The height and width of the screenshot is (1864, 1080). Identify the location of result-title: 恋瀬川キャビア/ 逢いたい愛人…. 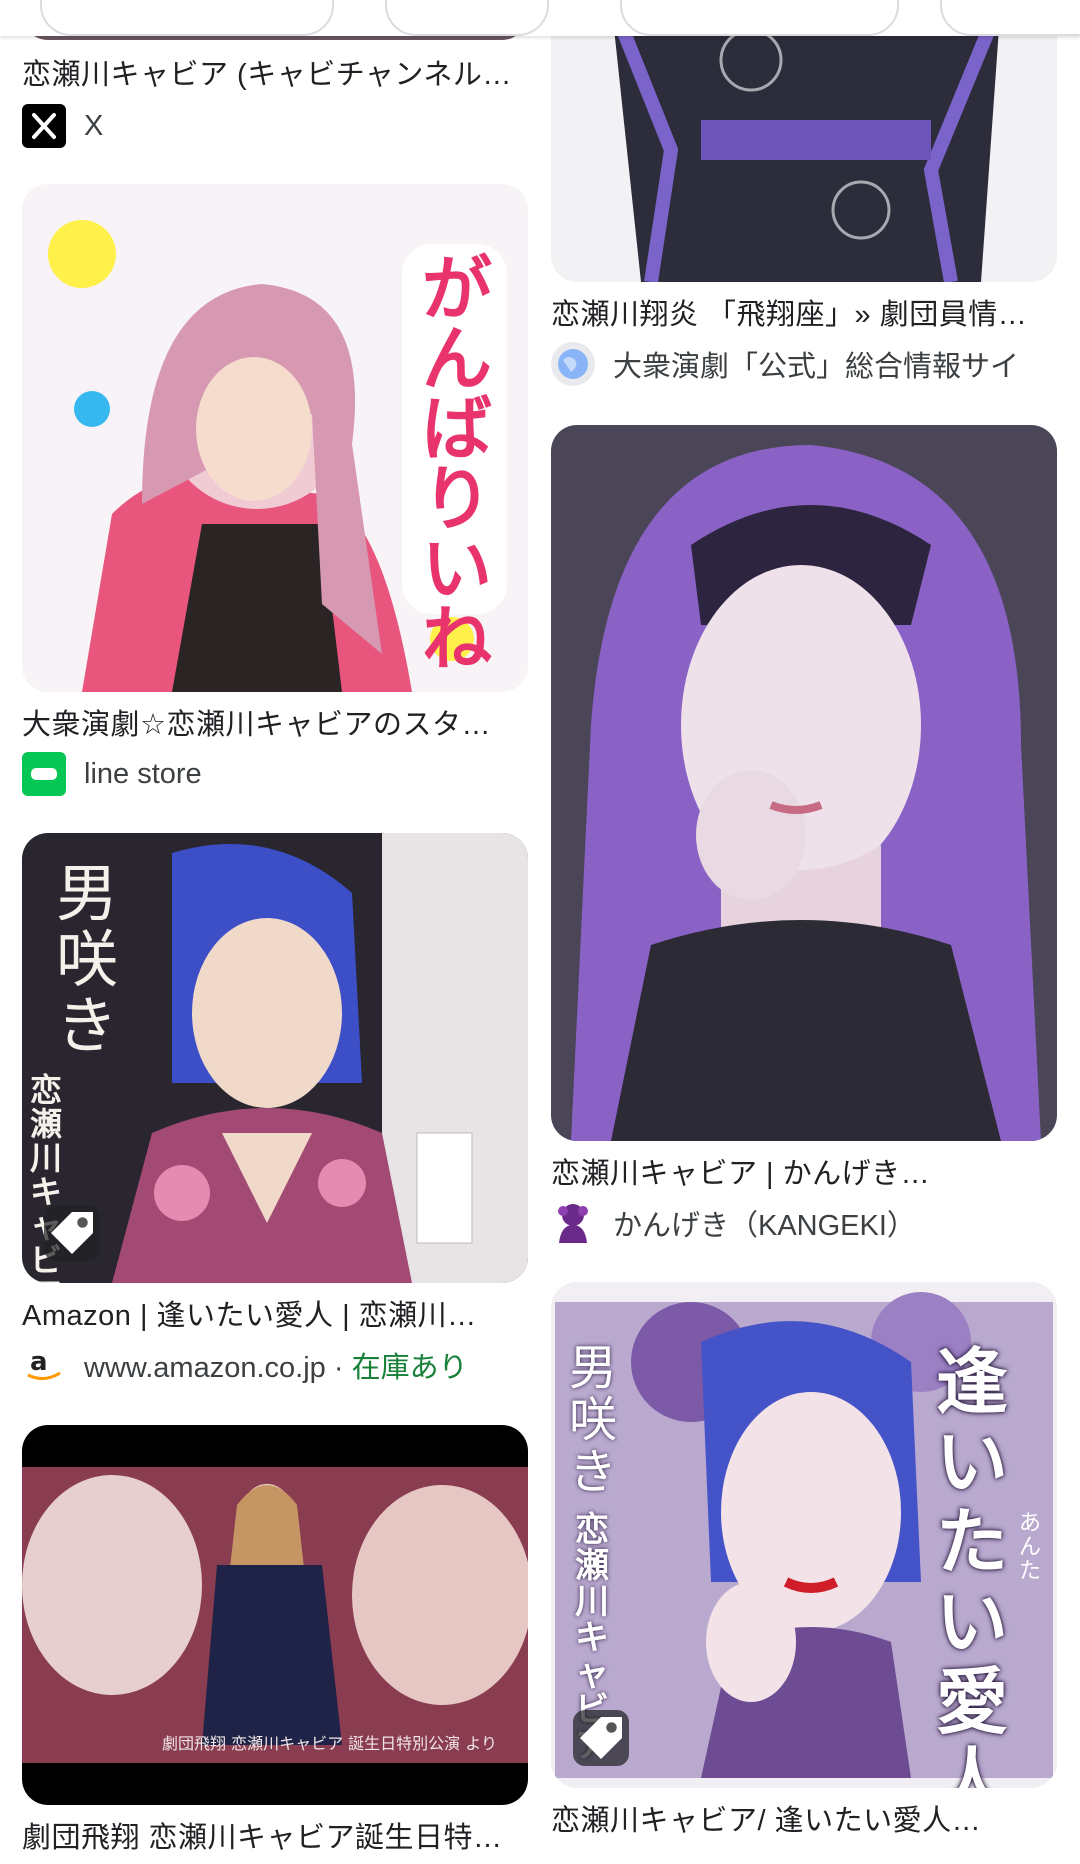
(804, 1821).